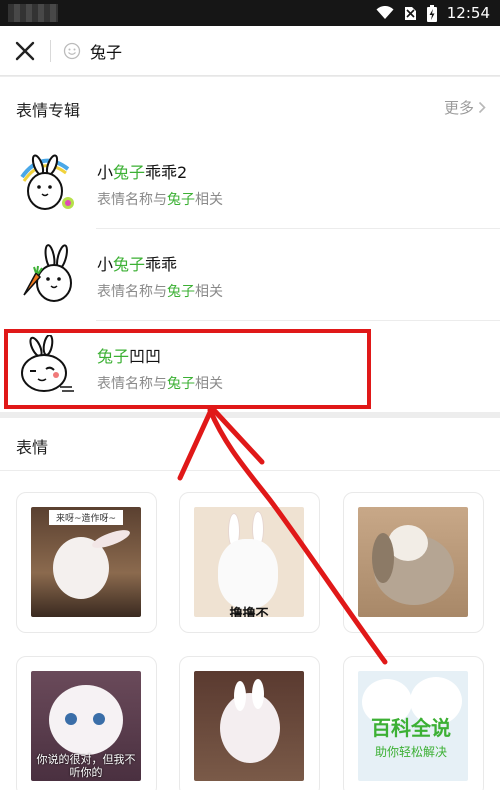  I want to click on sticker-item: 撸撸不, so click(249, 562).